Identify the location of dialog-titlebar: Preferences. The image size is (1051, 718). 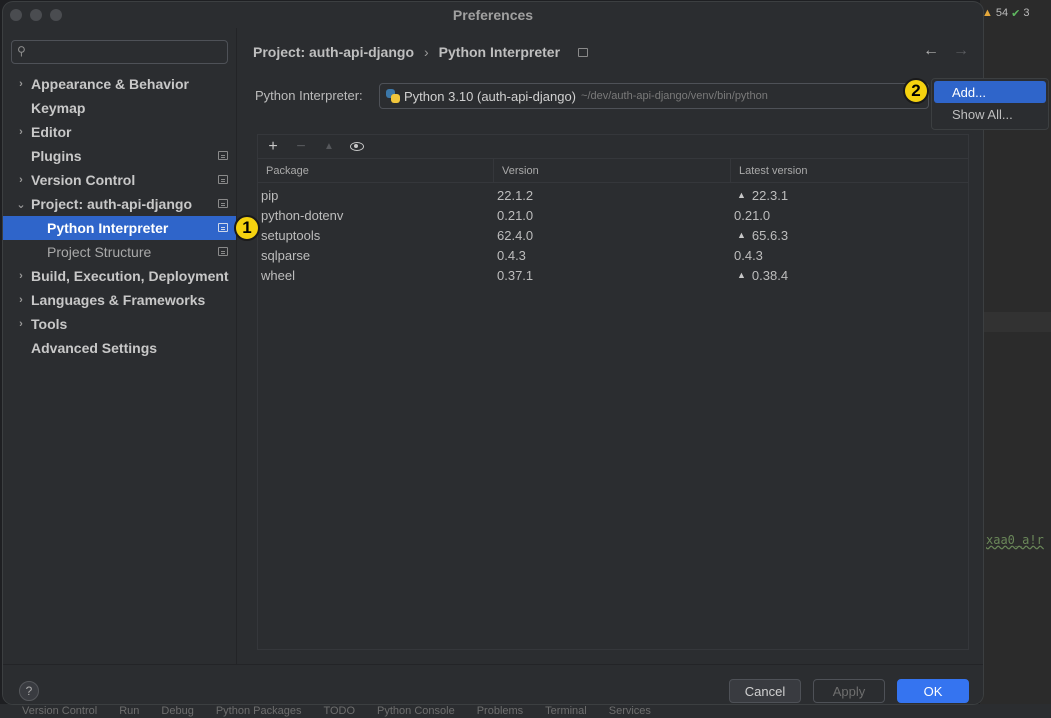
(493, 15).